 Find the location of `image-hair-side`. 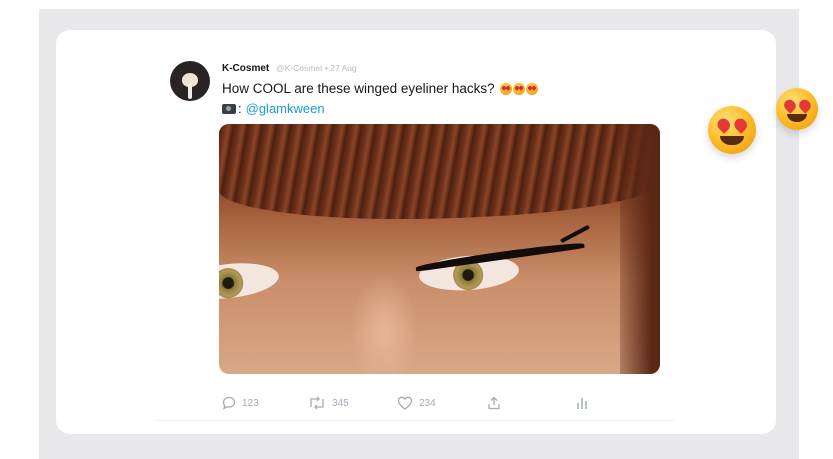

image-hair-side is located at coordinates (640, 249).